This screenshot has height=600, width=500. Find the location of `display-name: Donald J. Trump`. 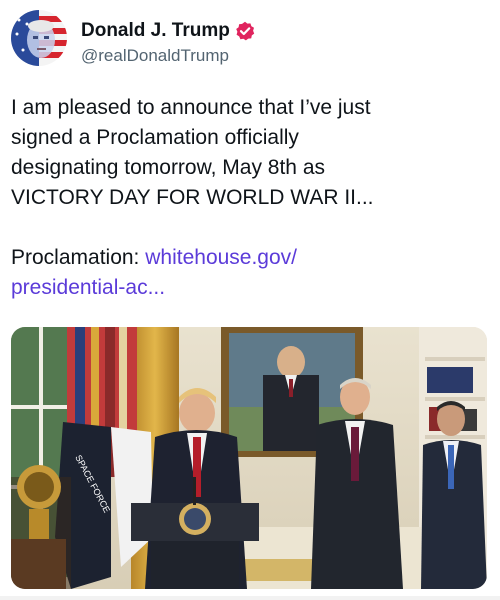

display-name: Donald J. Trump is located at coordinates (155, 31).